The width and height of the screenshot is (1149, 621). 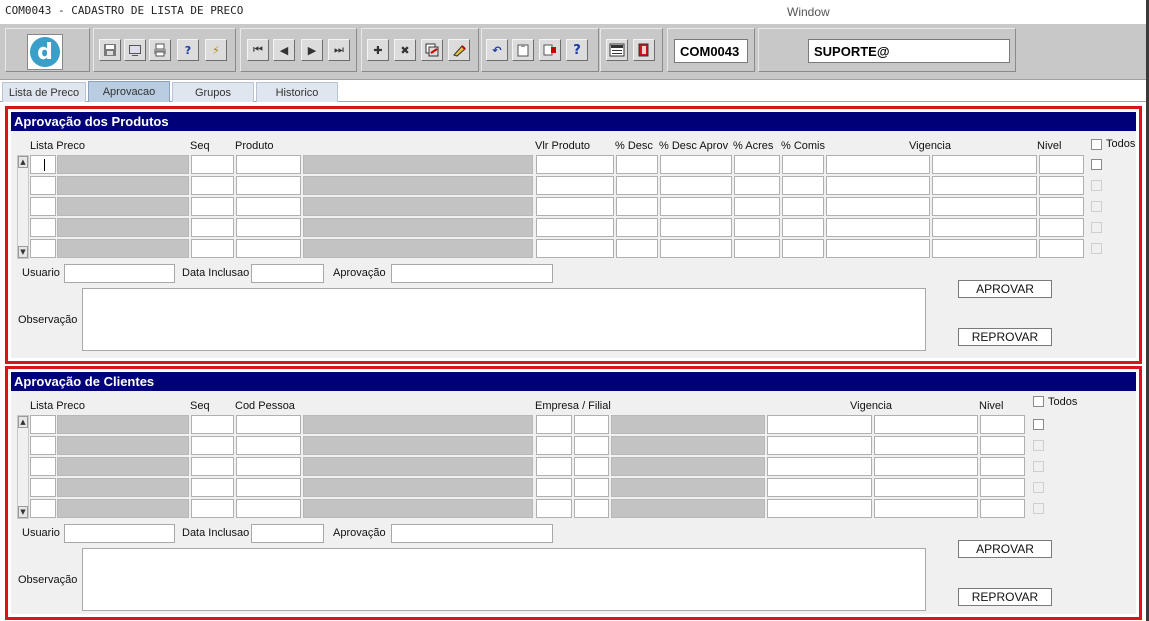 I want to click on next-record-icon: ▶, so click(x=312, y=50).